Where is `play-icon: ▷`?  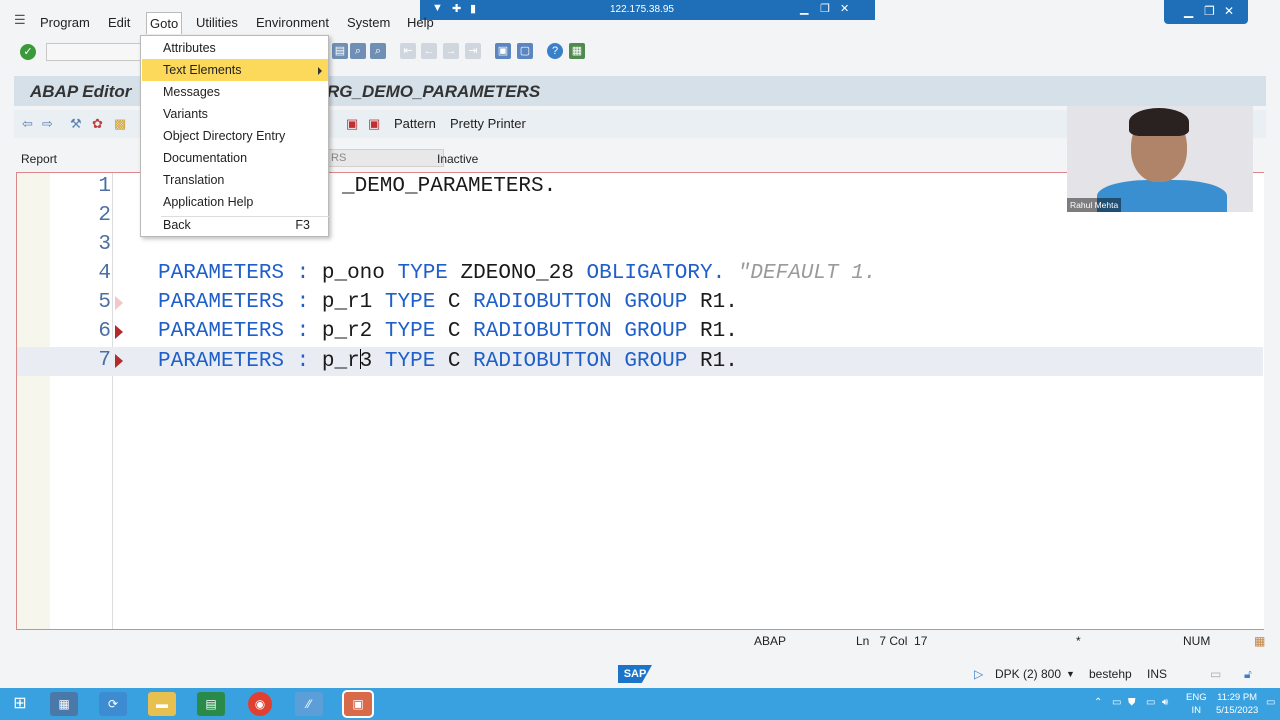 play-icon: ▷ is located at coordinates (978, 674).